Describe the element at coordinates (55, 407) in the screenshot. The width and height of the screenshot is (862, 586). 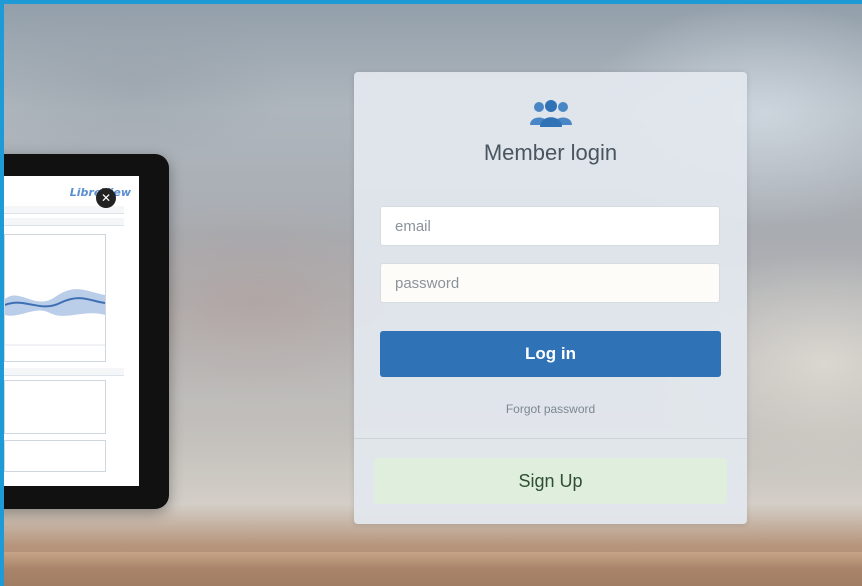
I see `tablet-daily-panel` at that location.